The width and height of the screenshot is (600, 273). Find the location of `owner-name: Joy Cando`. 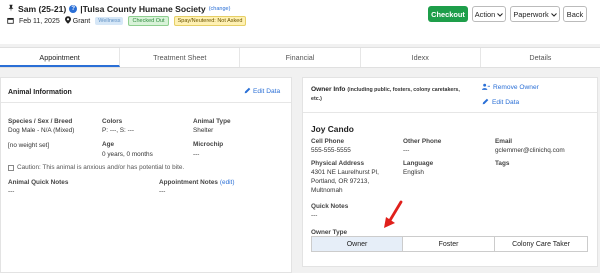

owner-name: Joy Cando is located at coordinates (332, 129).